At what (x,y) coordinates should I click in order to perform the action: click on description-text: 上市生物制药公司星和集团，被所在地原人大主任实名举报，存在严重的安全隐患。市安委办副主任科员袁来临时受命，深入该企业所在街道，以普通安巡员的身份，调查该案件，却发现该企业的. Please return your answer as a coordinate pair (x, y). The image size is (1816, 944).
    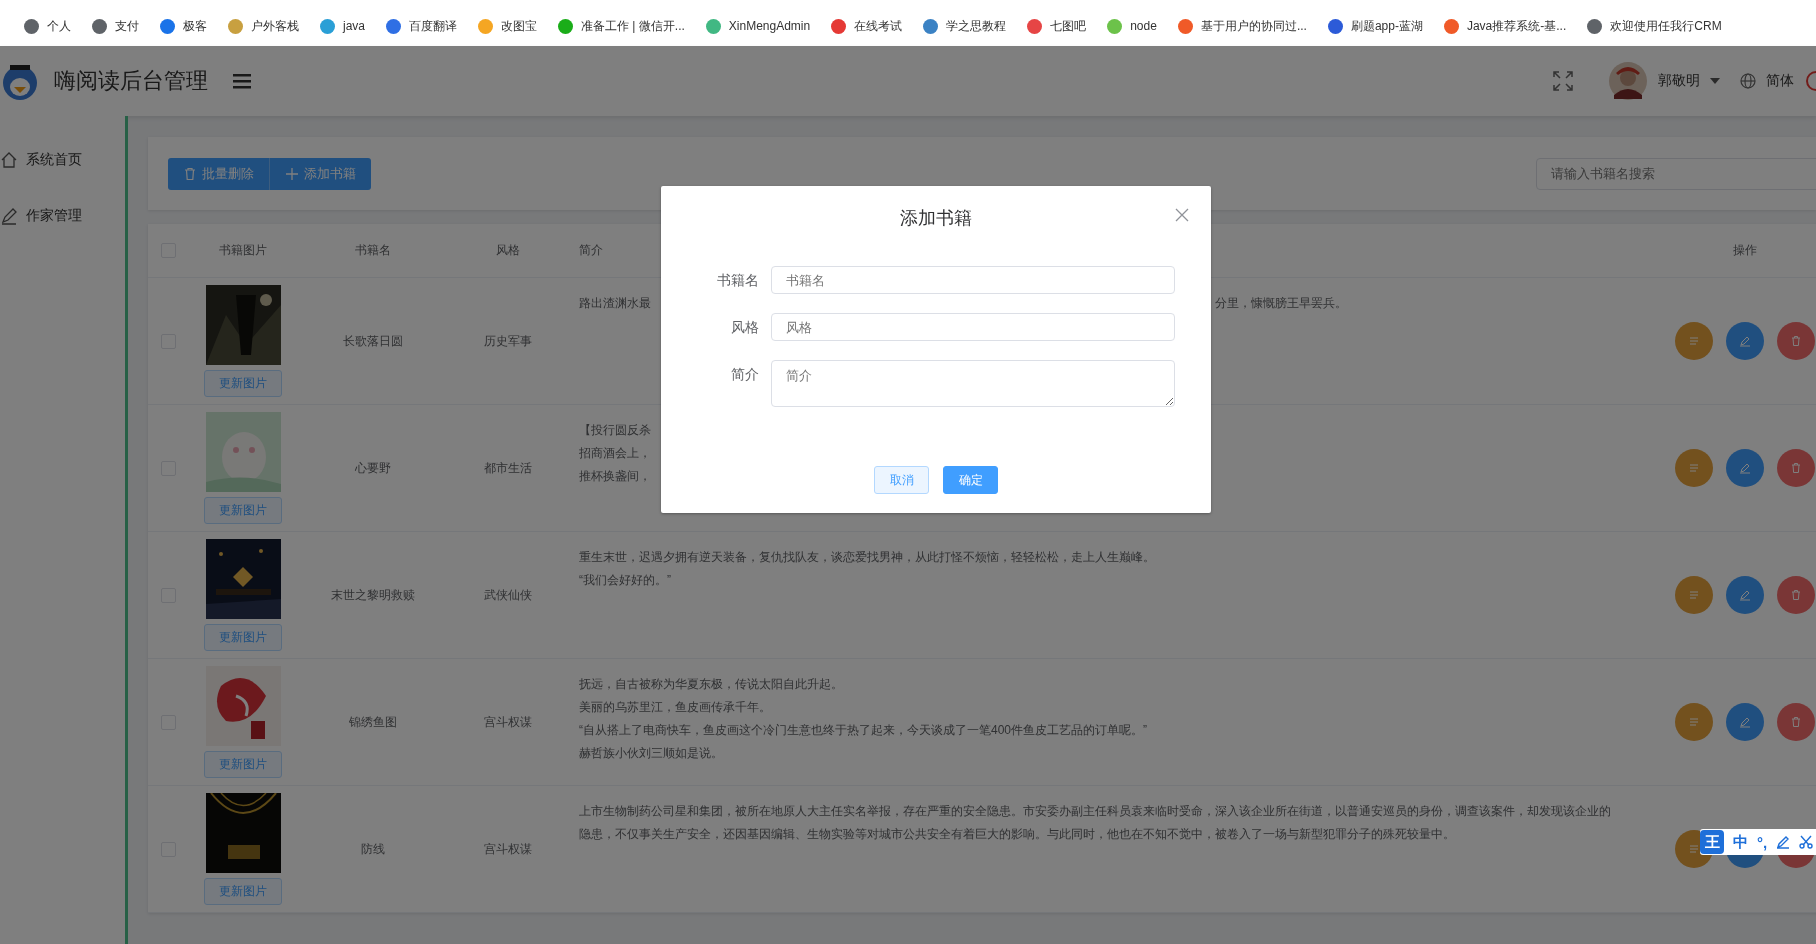
    Looking at the image, I should click on (1095, 811).